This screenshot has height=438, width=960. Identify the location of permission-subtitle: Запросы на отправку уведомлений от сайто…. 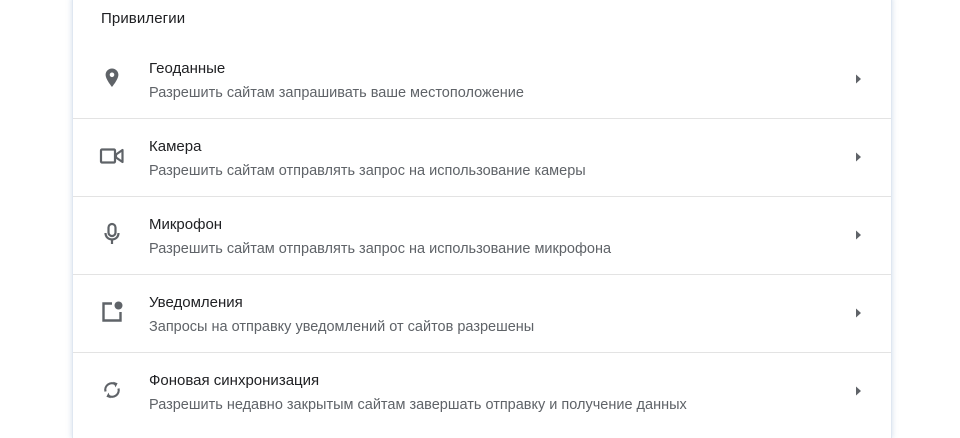
(342, 327).